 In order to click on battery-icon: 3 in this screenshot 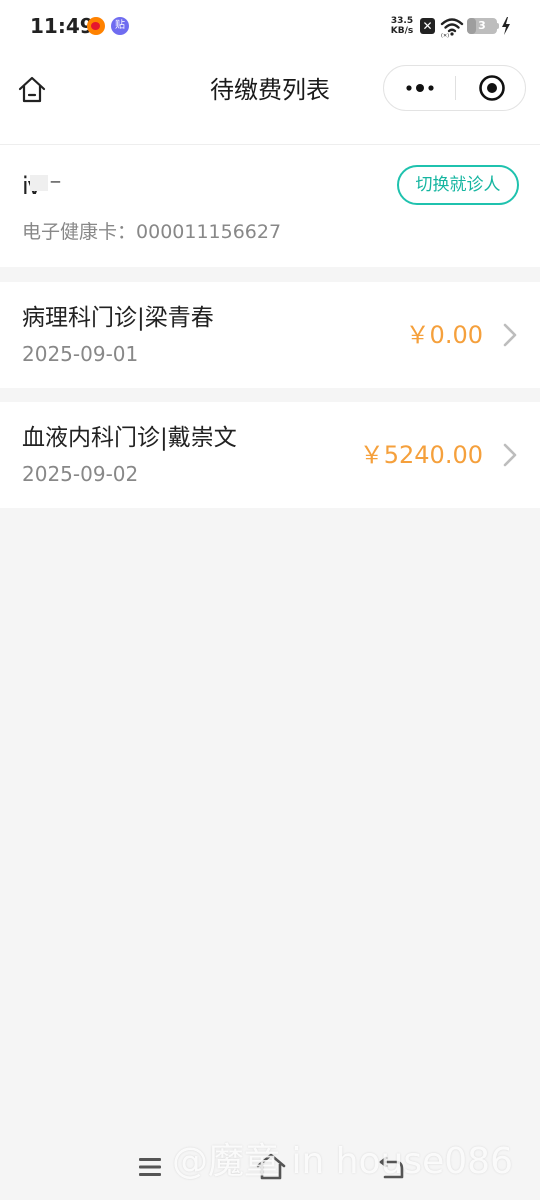, I will do `click(482, 26)`.